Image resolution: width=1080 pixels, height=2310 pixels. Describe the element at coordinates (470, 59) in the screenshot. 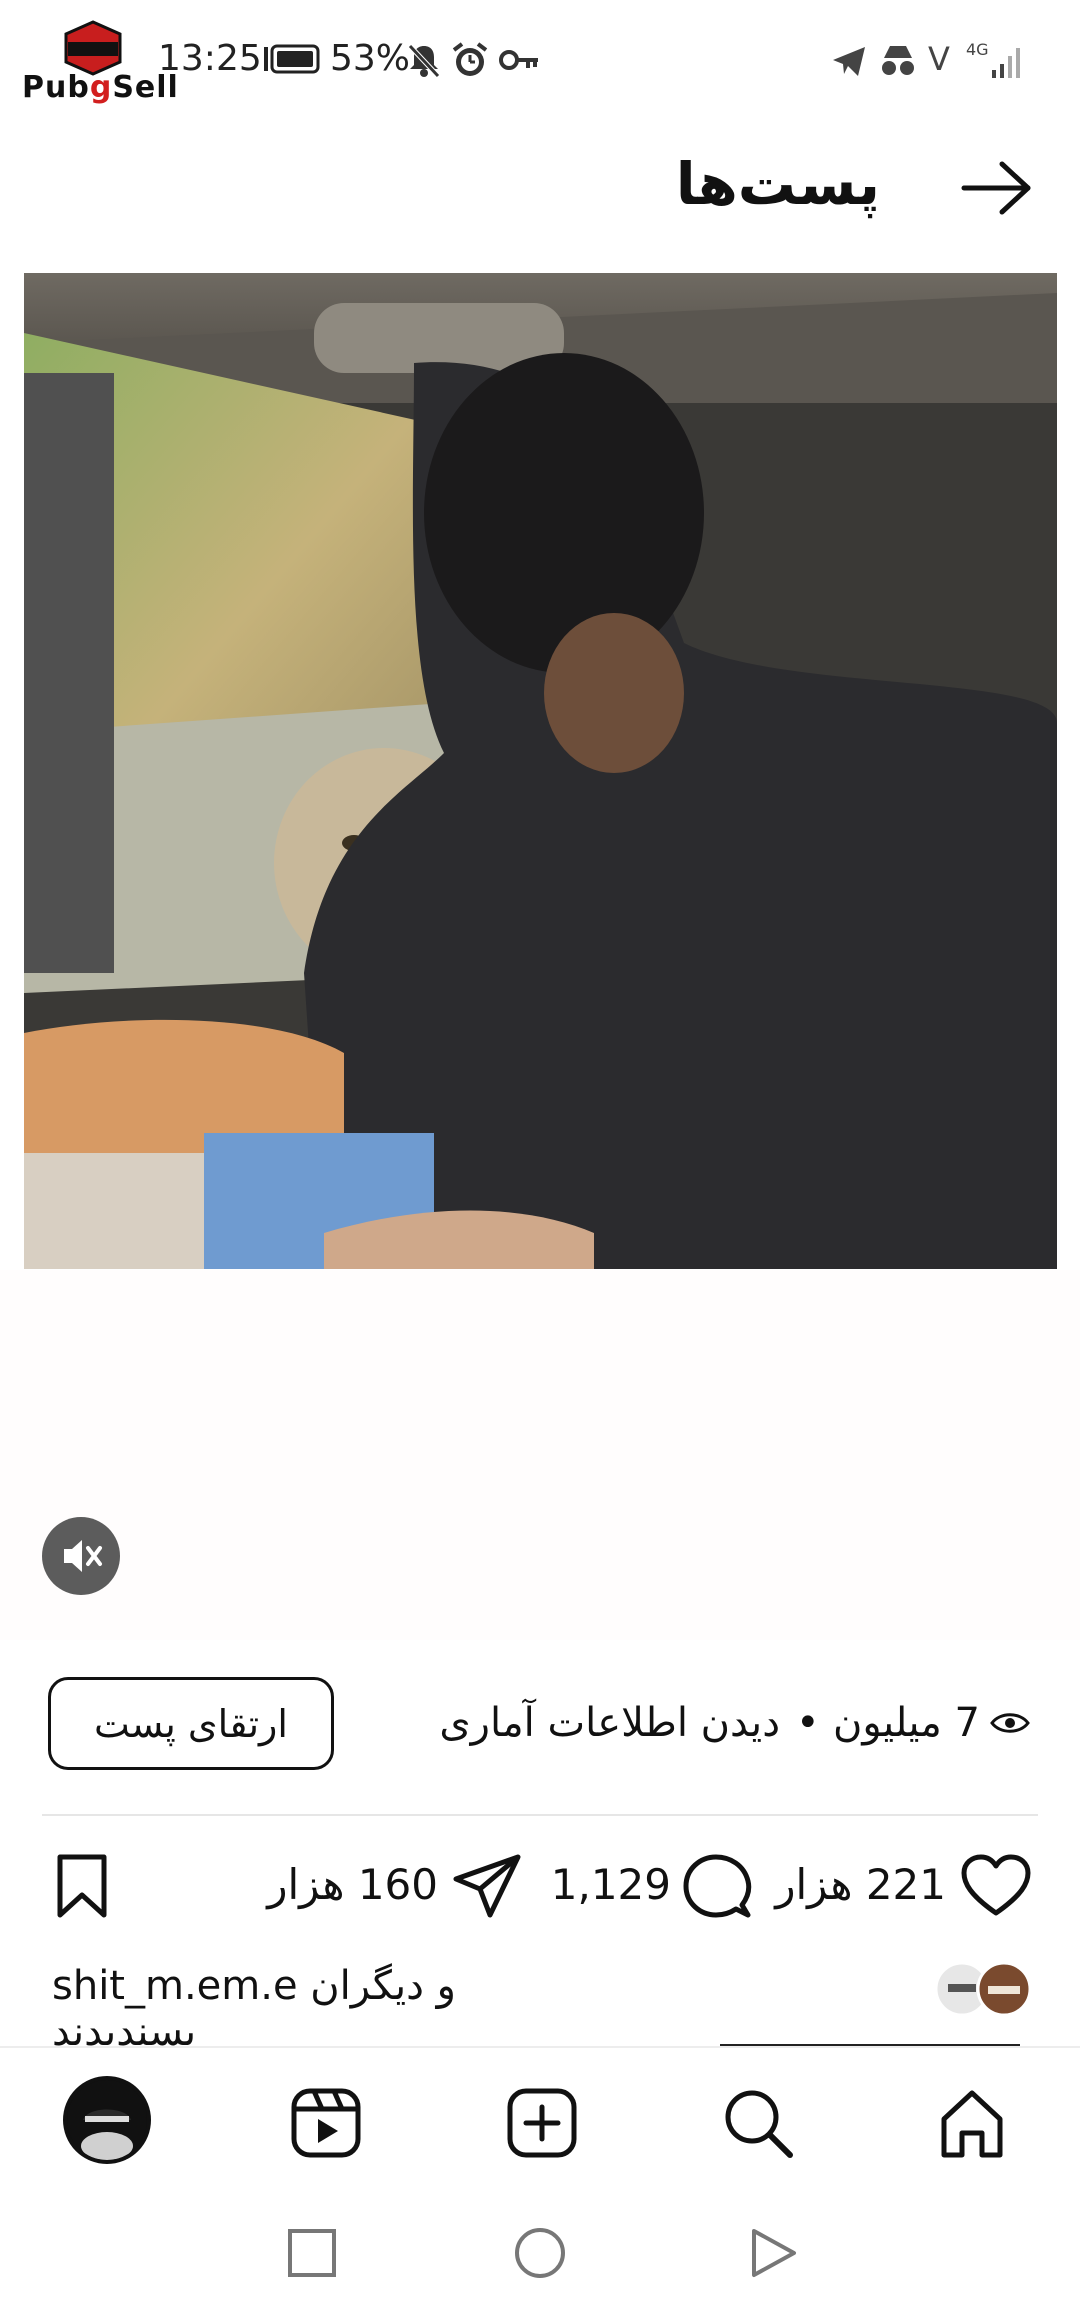

I see `alarm-icon` at that location.